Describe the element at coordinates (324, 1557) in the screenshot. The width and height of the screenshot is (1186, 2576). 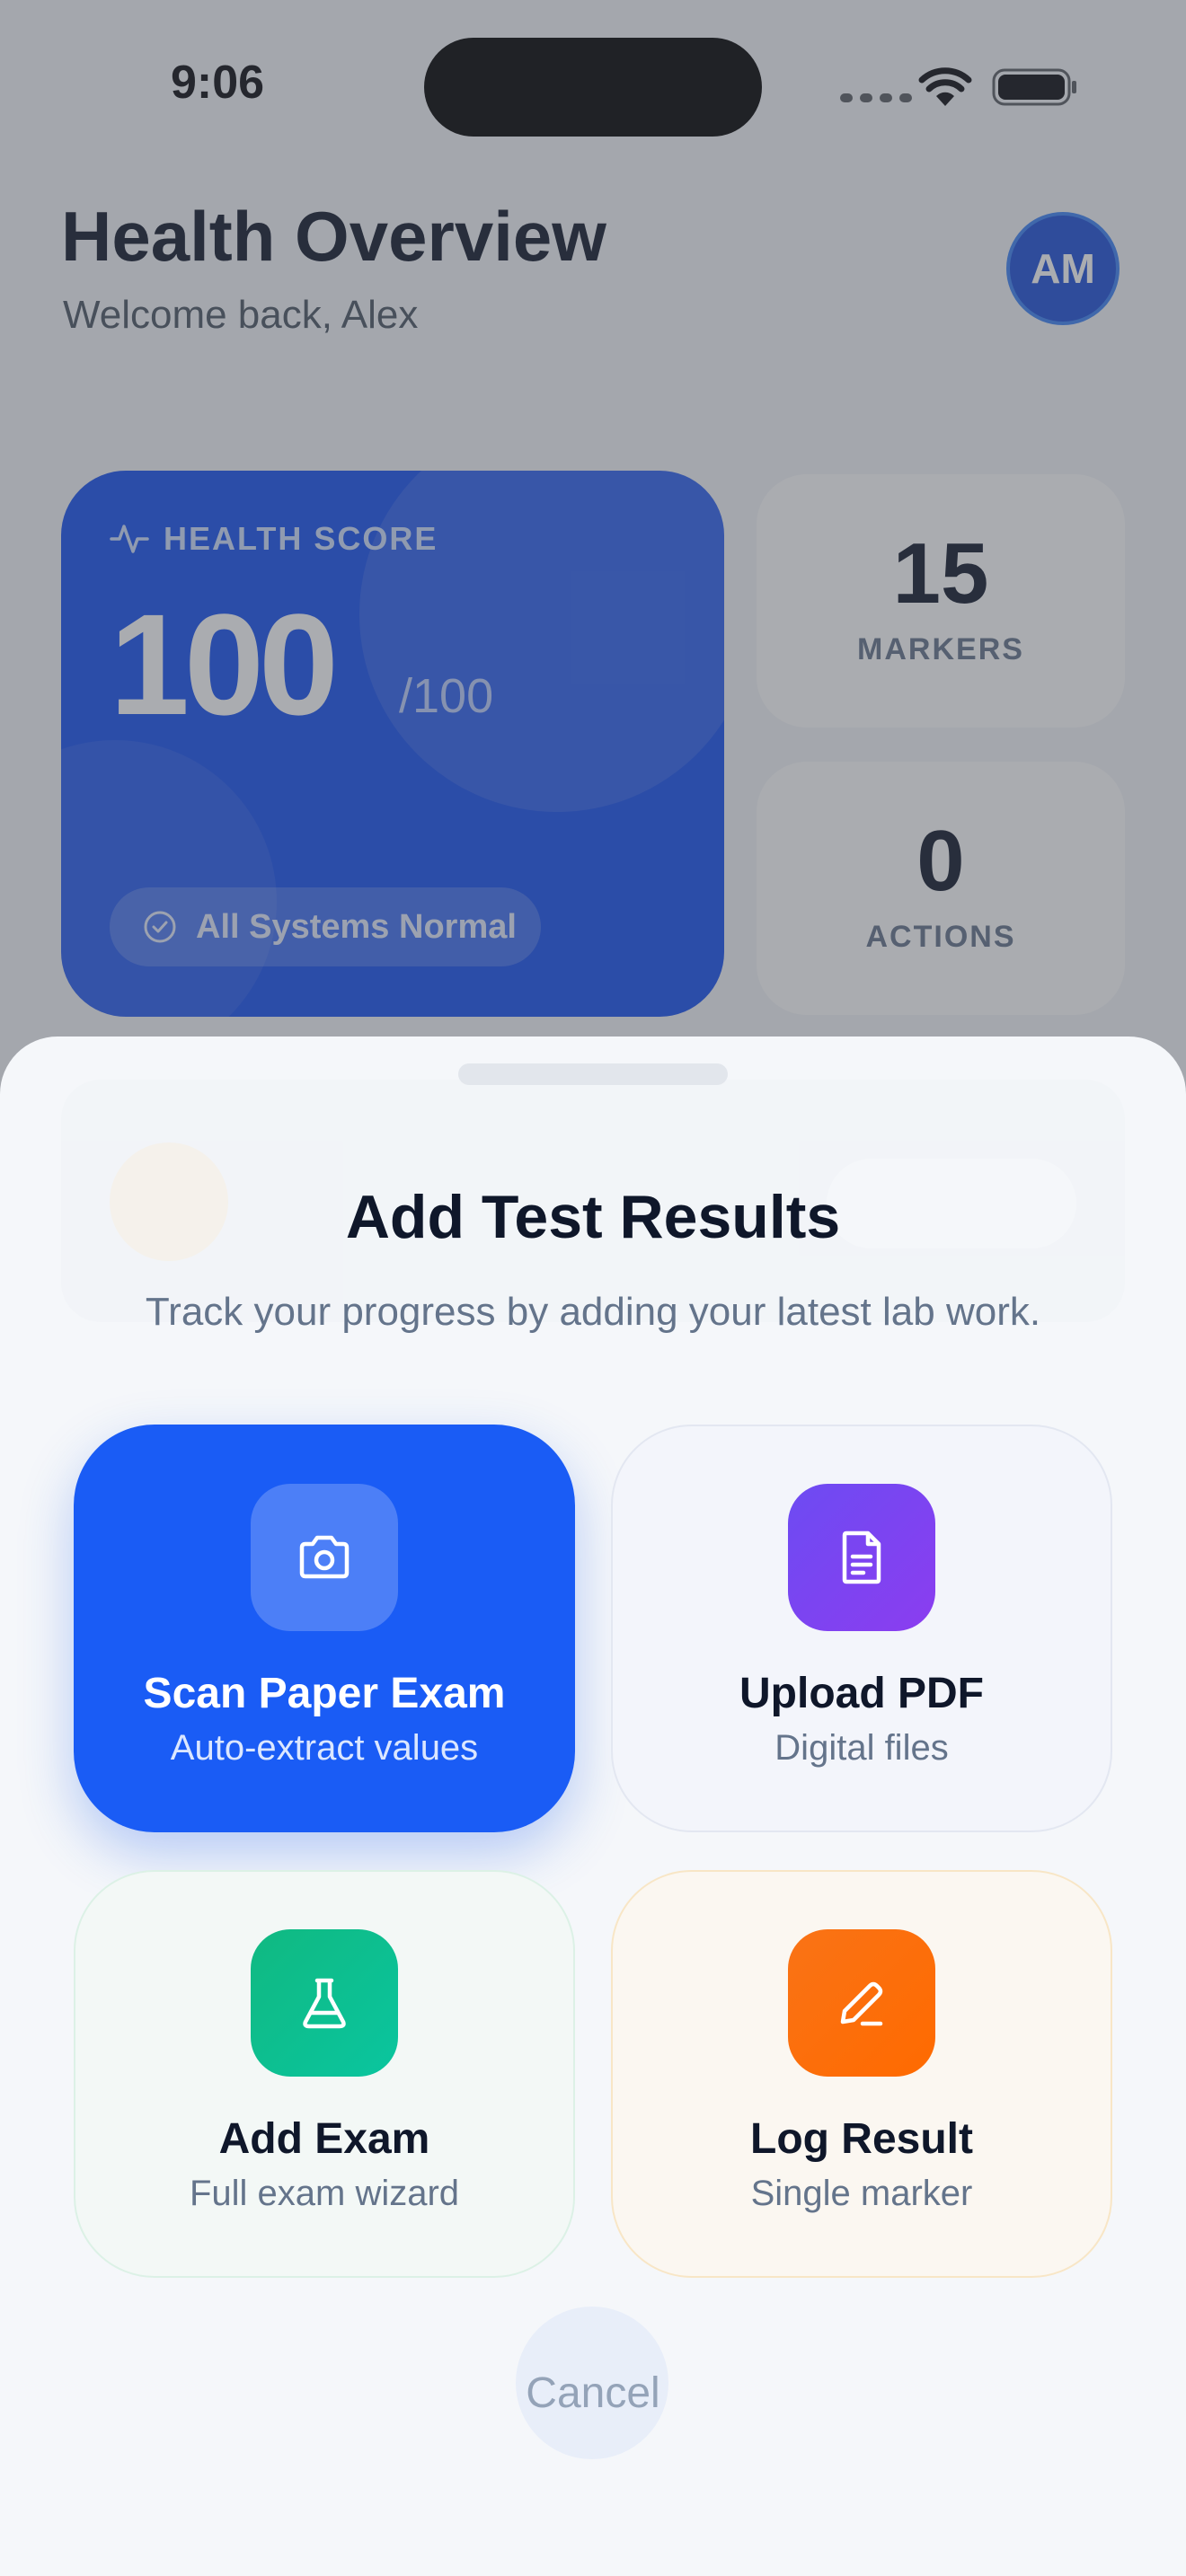
I see `camera-icon` at that location.